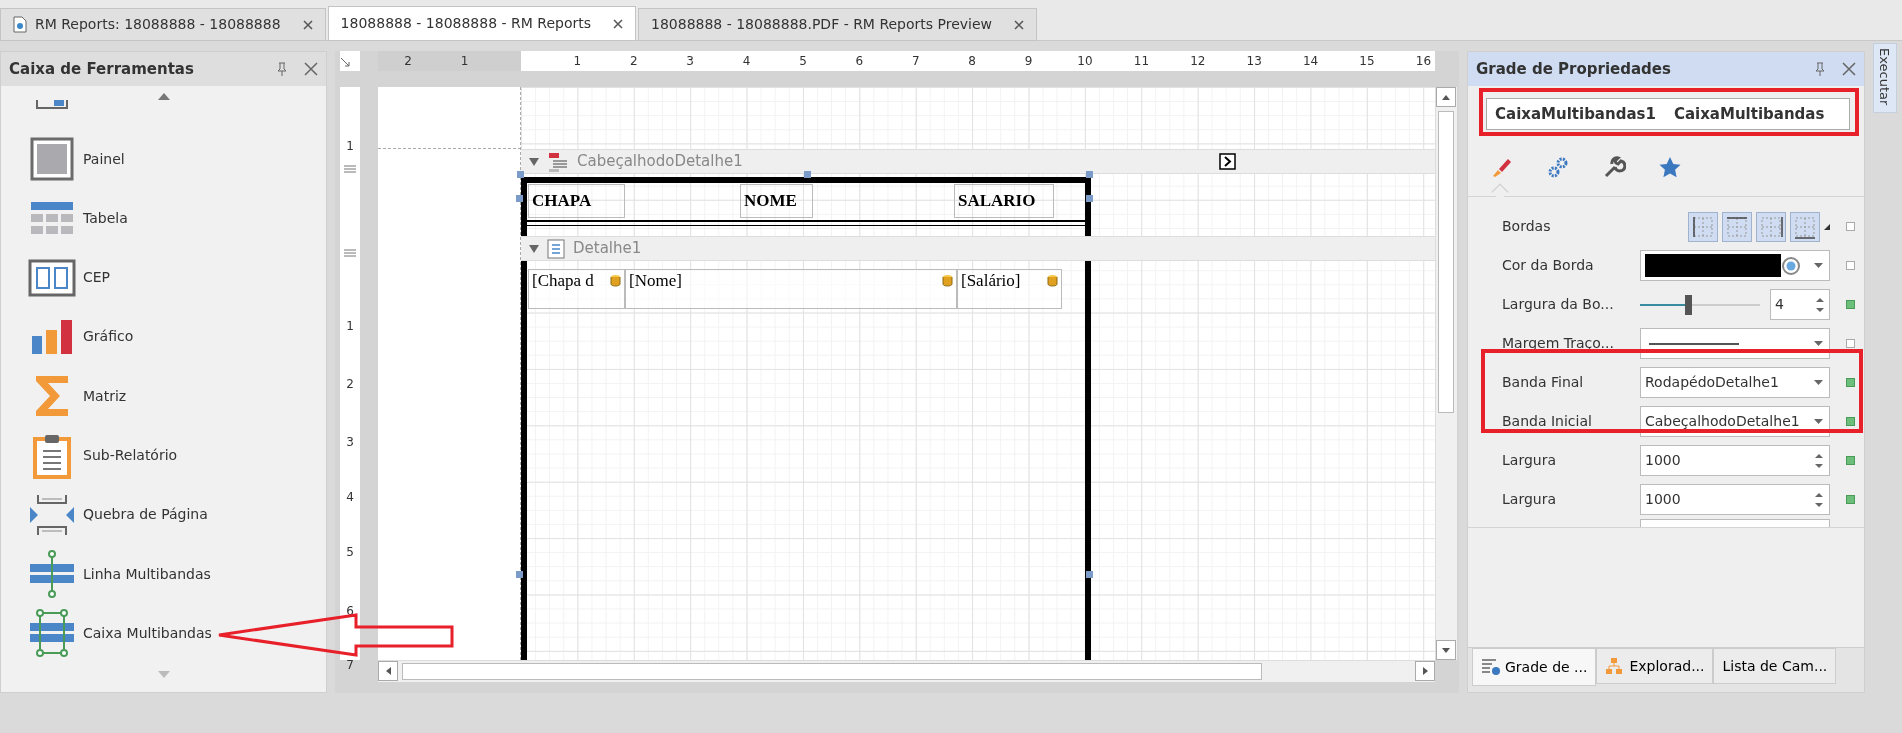 This screenshot has height=733, width=1902. What do you see at coordinates (1735, 265) in the screenshot?
I see `color-picker-field` at bounding box center [1735, 265].